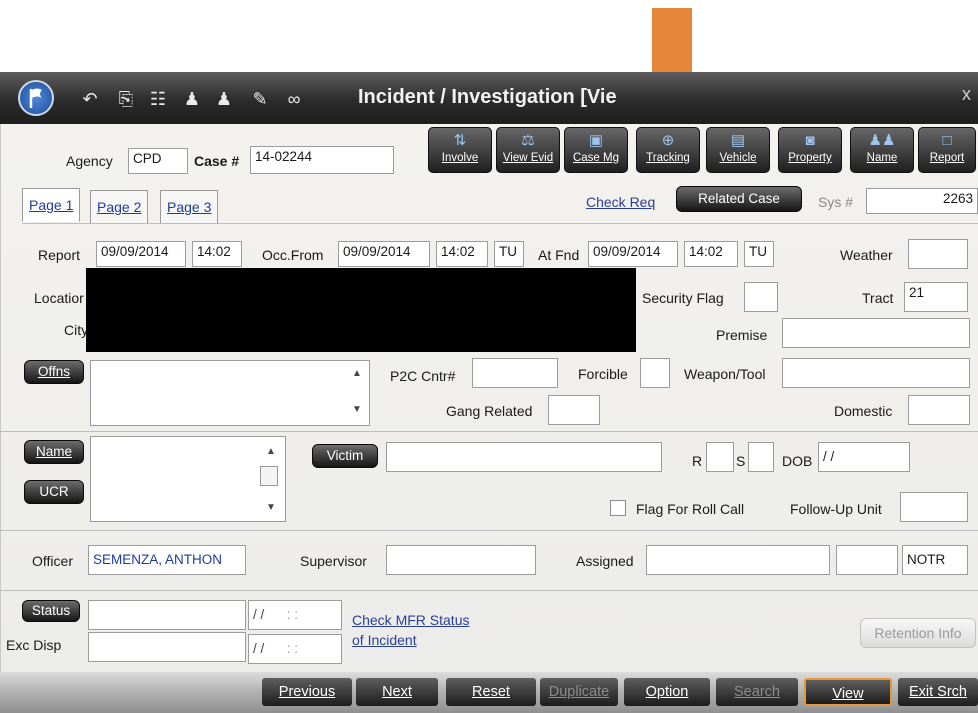  Describe the element at coordinates (738, 150) in the screenshot. I see `vehicle-button: ▤ Vehicle` at that location.